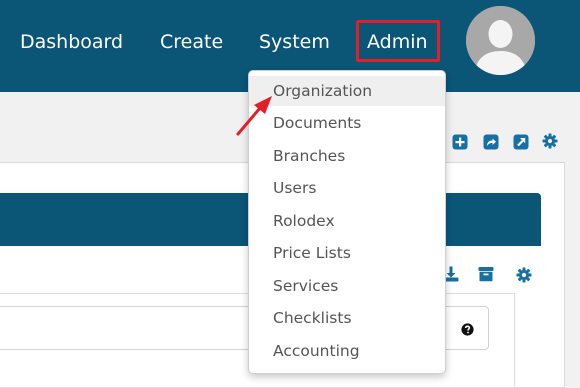 The width and height of the screenshot is (580, 388). I want to click on menu-item-users: Users, so click(347, 188).